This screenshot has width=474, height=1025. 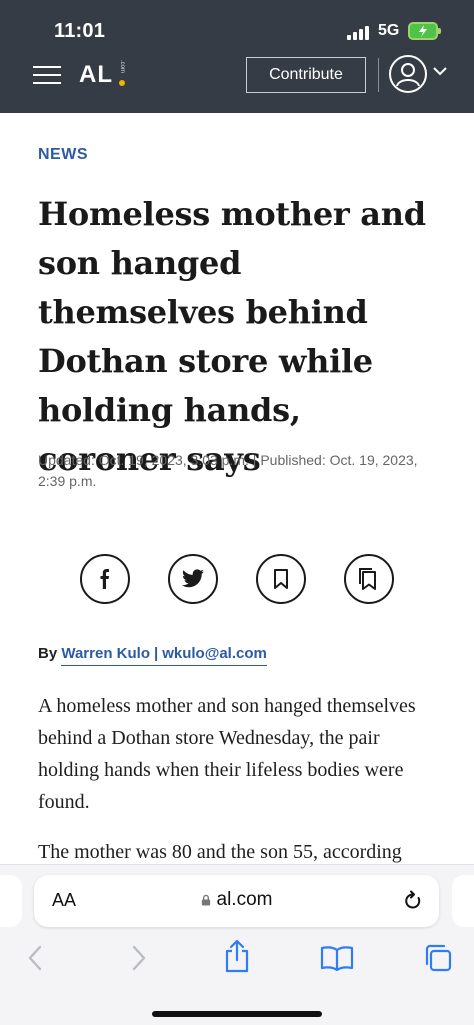 What do you see at coordinates (238, 579) in the screenshot?
I see `share-buttons` at bounding box center [238, 579].